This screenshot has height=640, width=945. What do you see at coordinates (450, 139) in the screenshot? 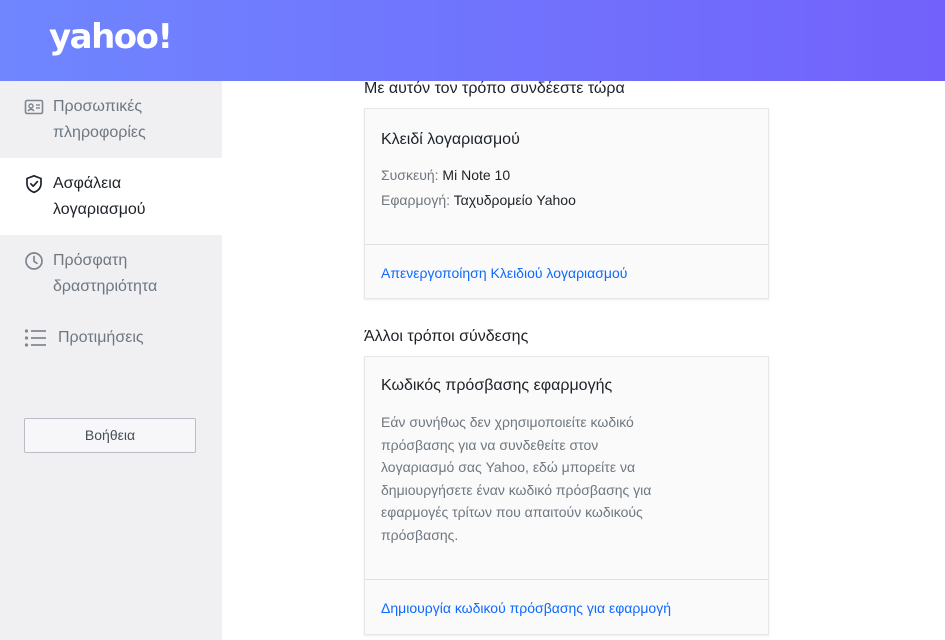
I see `card-title: Κλειδί λογαριασμού` at bounding box center [450, 139].